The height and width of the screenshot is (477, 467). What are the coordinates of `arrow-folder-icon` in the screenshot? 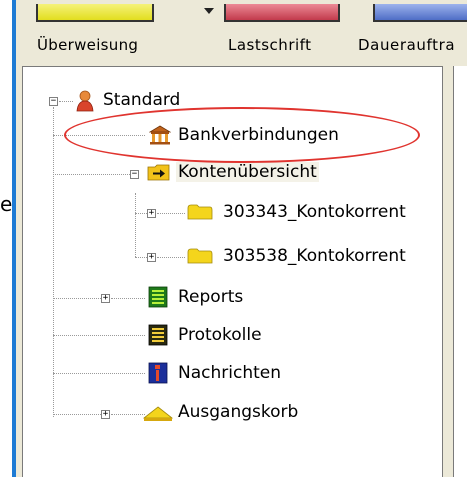 It's located at (158, 172).